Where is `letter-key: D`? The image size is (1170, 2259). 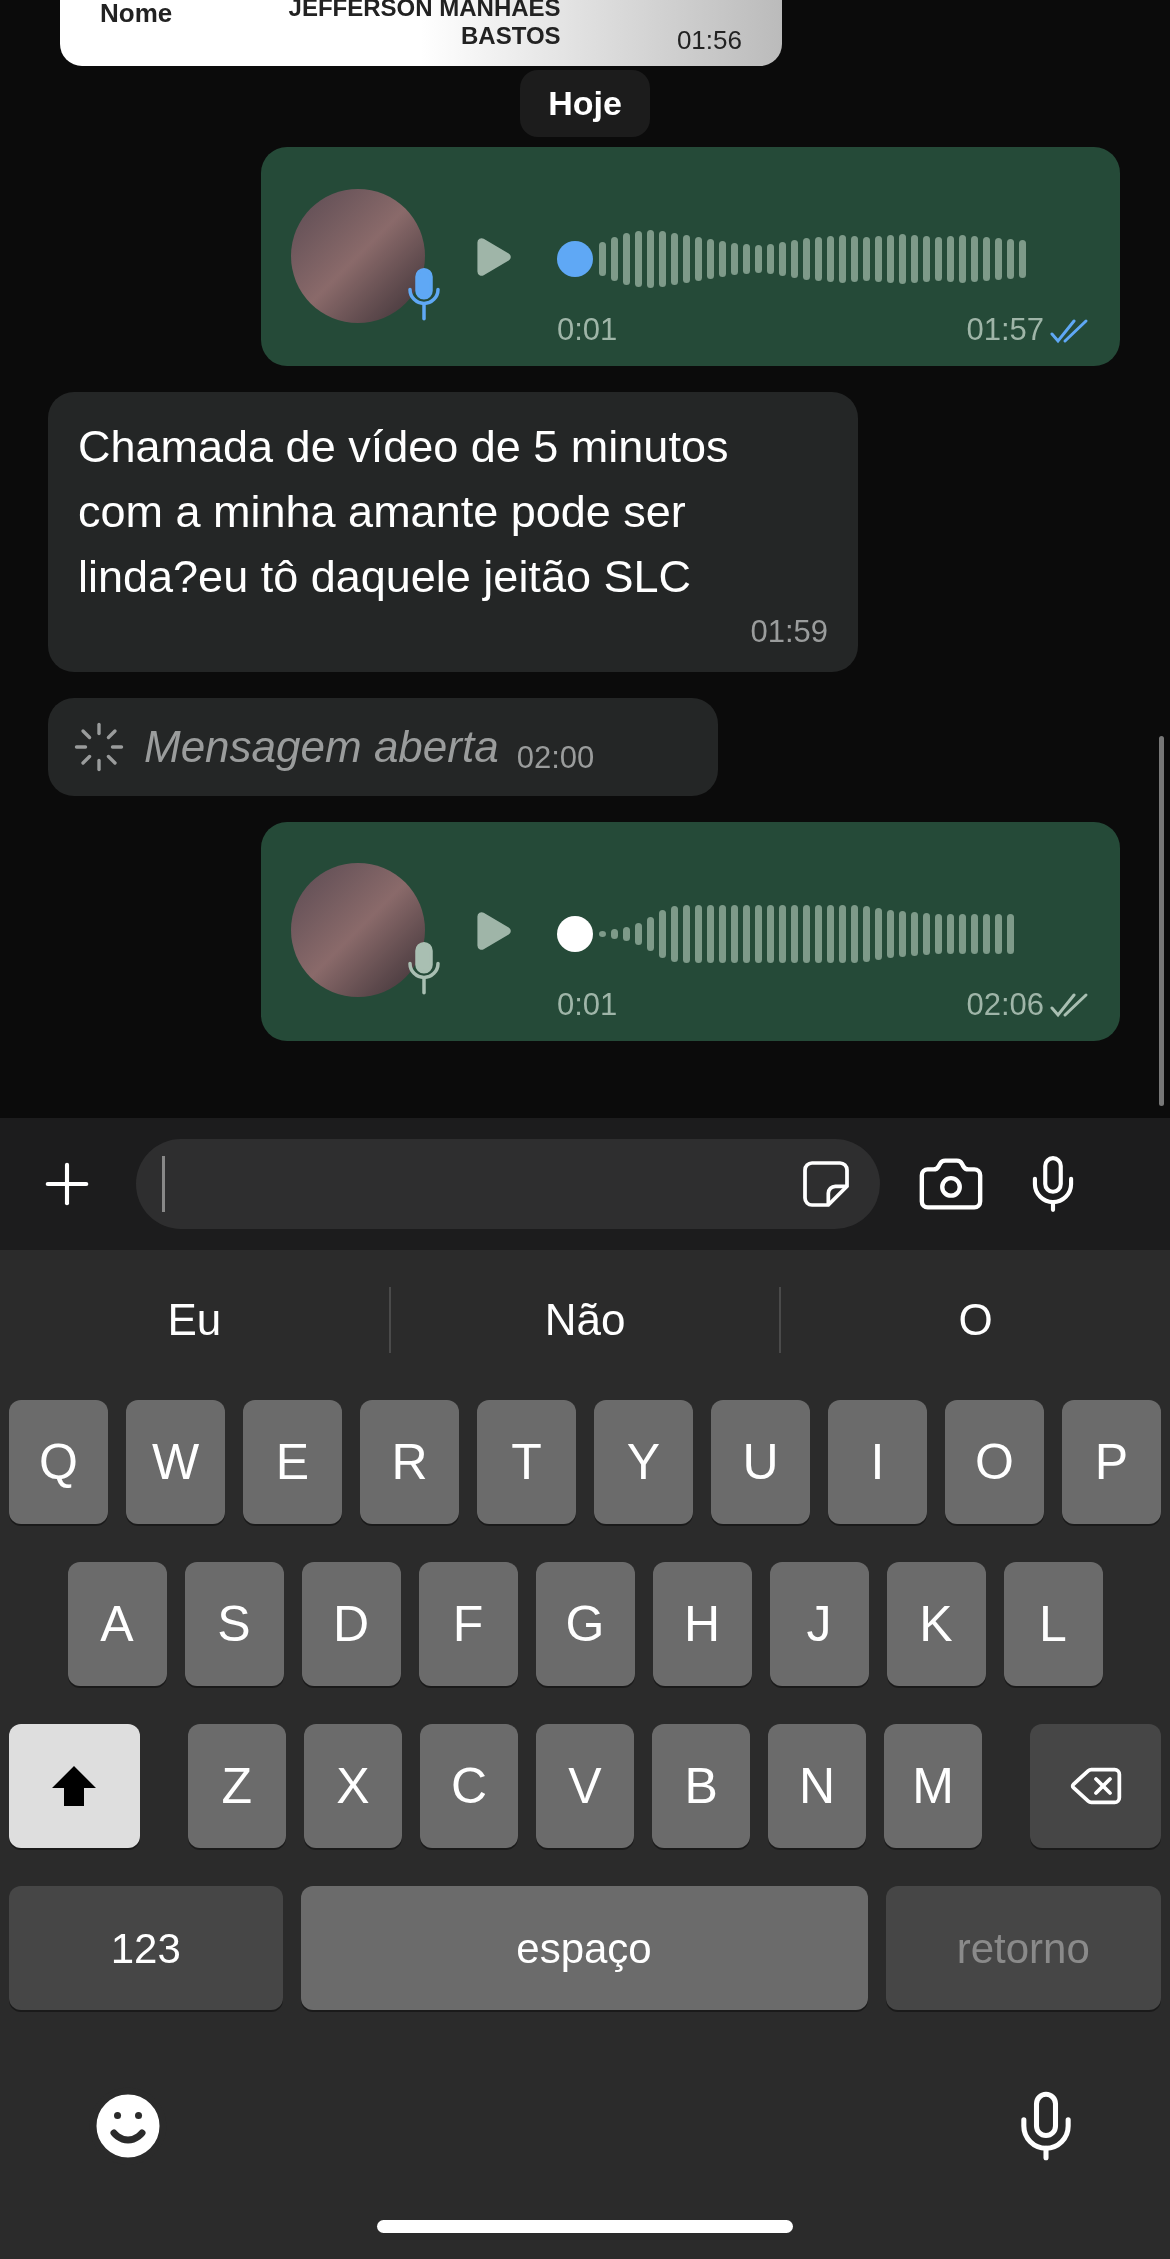
letter-key: D is located at coordinates (351, 1624).